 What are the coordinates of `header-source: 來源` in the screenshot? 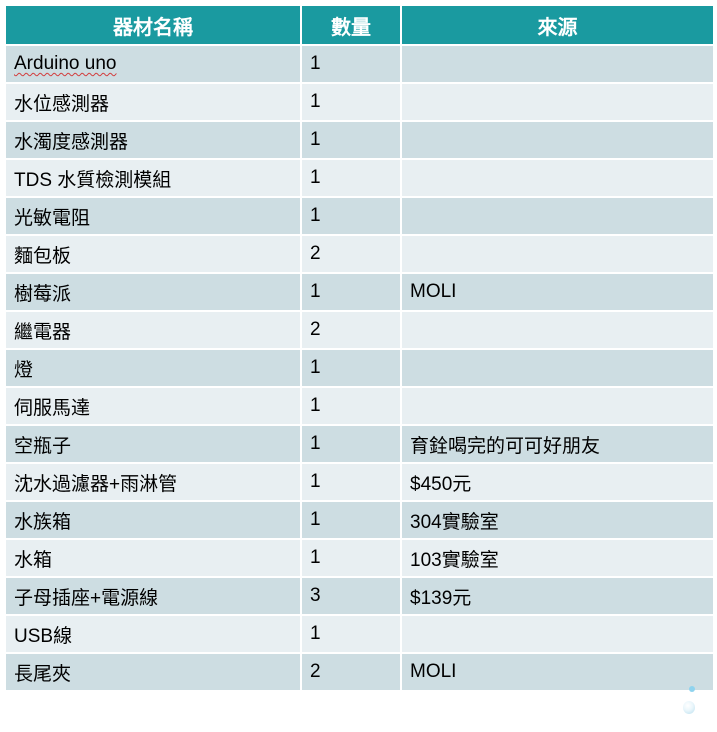 It's located at (557, 25).